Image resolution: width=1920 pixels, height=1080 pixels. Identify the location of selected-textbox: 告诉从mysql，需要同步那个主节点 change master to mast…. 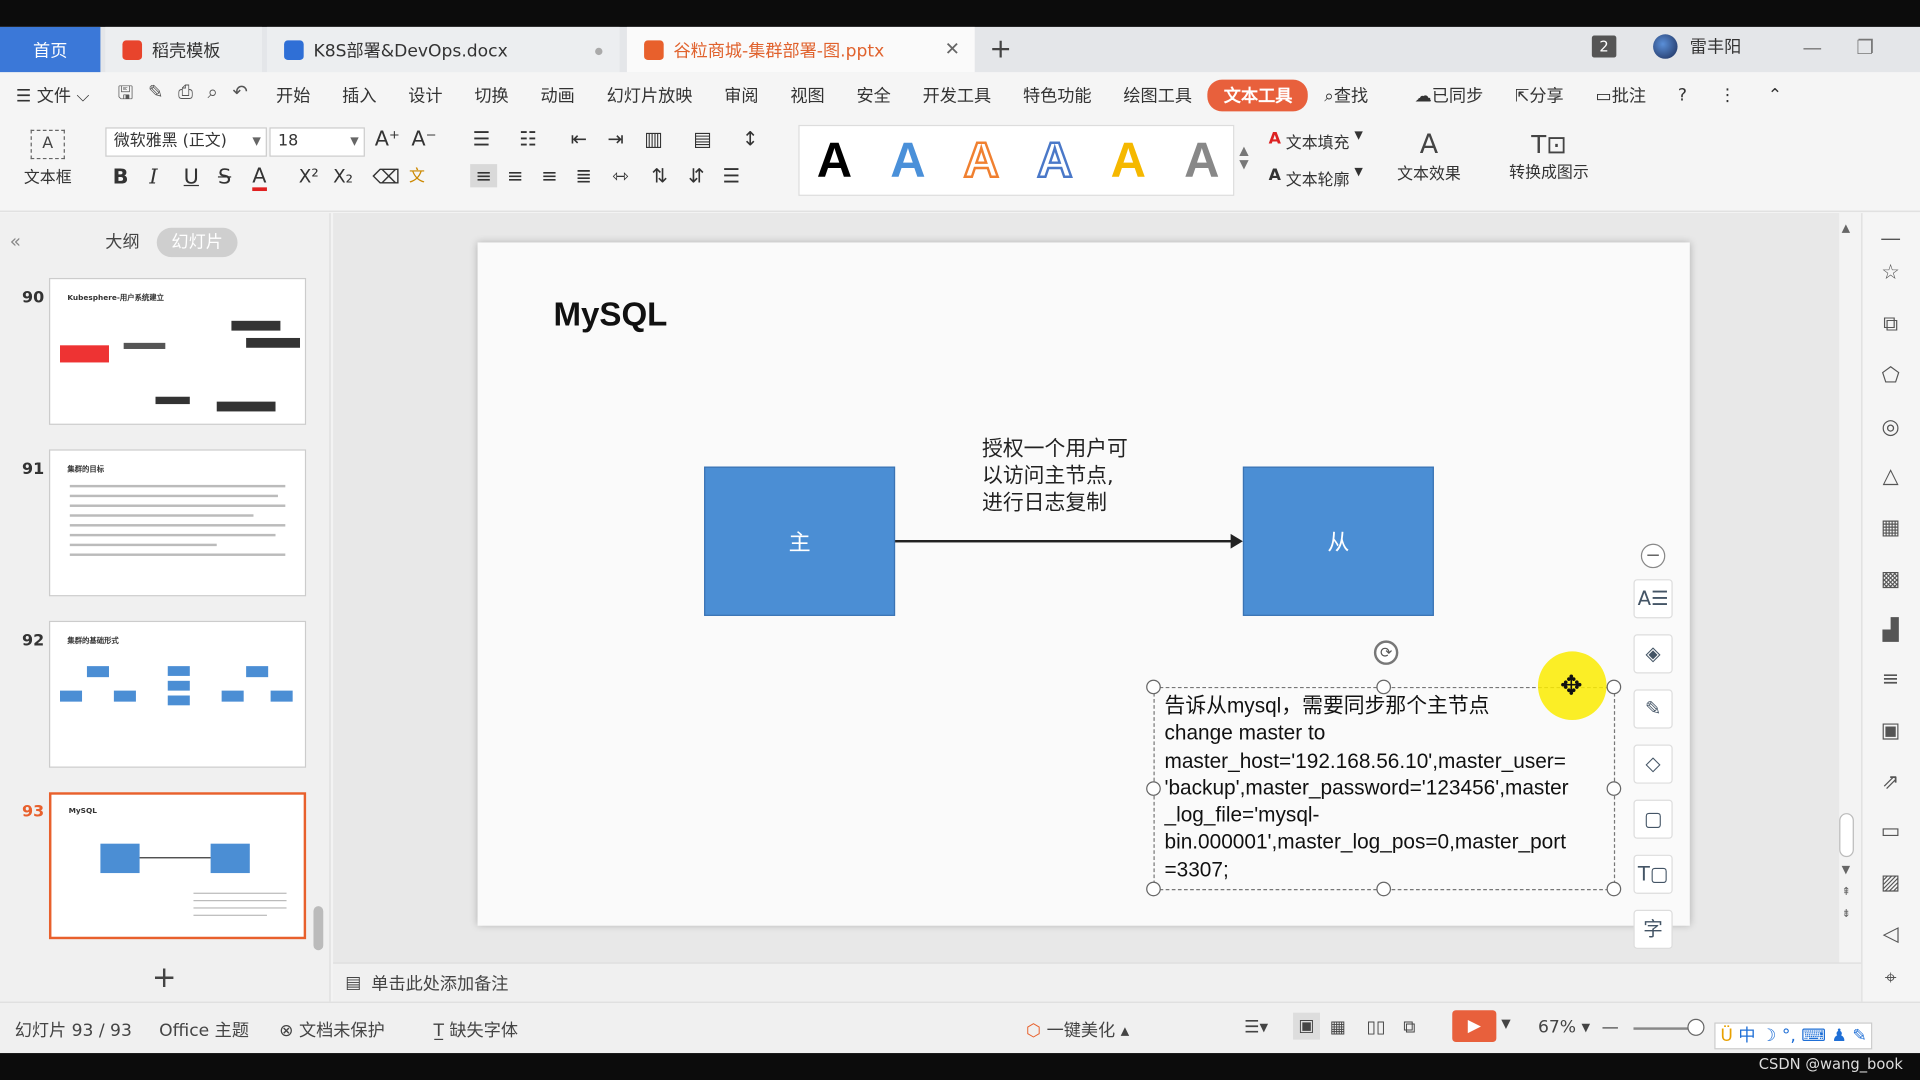
(1384, 788).